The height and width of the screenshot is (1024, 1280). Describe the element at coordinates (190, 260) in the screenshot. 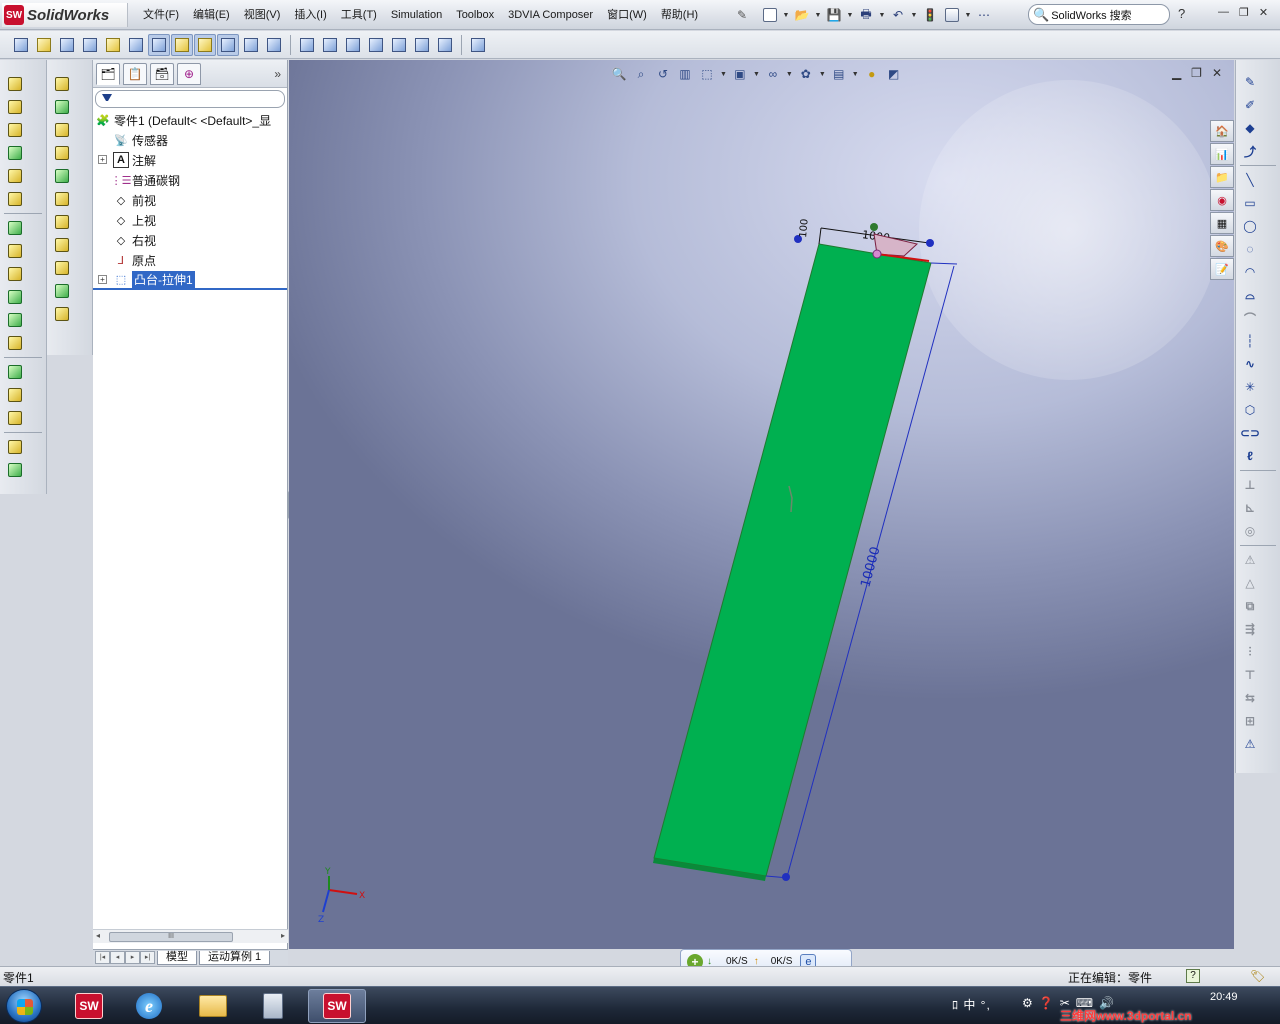

I see `tree-item-origin: ⅃ 原点` at that location.